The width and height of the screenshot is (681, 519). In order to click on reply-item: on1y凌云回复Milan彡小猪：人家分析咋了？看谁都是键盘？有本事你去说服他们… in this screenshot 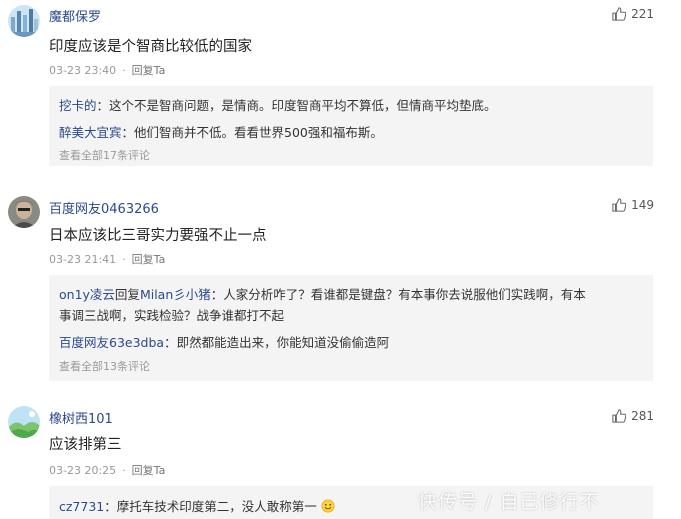, I will do `click(322, 293)`.